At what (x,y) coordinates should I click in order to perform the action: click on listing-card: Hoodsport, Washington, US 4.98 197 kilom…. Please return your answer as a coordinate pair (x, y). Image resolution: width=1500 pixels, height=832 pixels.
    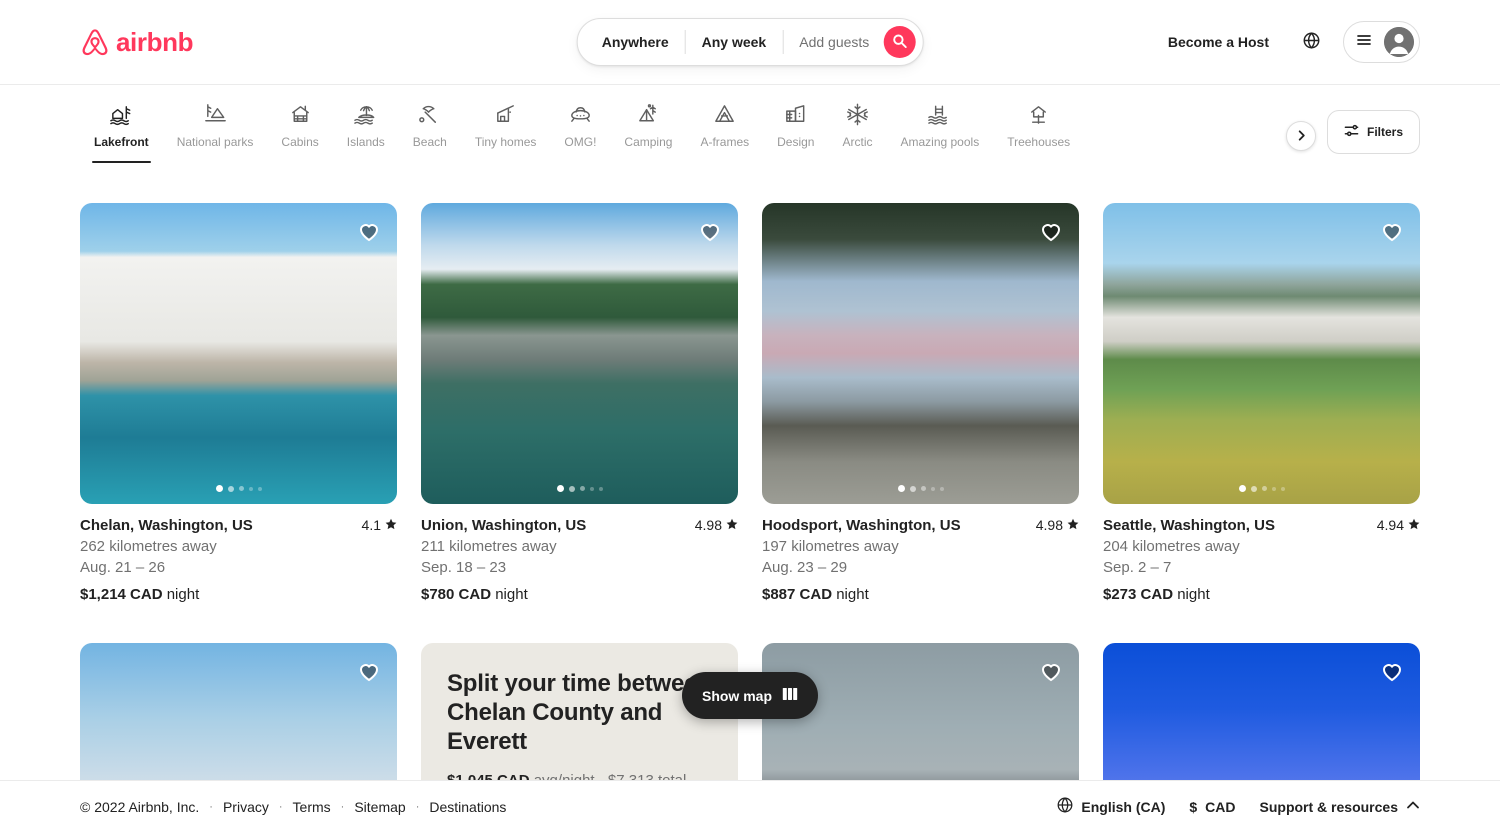
    Looking at the image, I should click on (920, 403).